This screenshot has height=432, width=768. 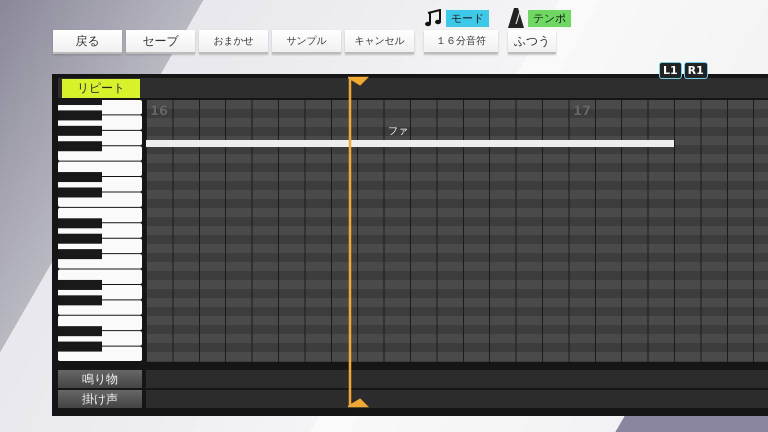 I want to click on toolbar-button: キャンセル, so click(x=379, y=42).